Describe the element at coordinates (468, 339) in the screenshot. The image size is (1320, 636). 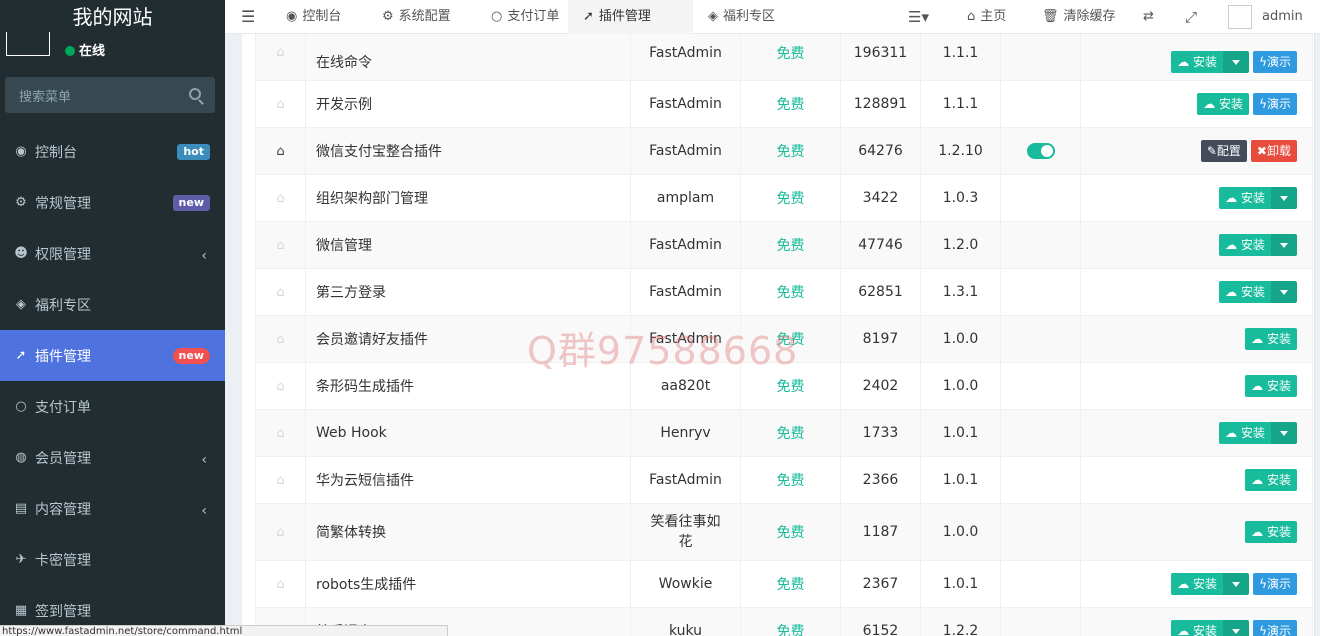
I see `plugin-name: 会员邀请好友插件` at that location.